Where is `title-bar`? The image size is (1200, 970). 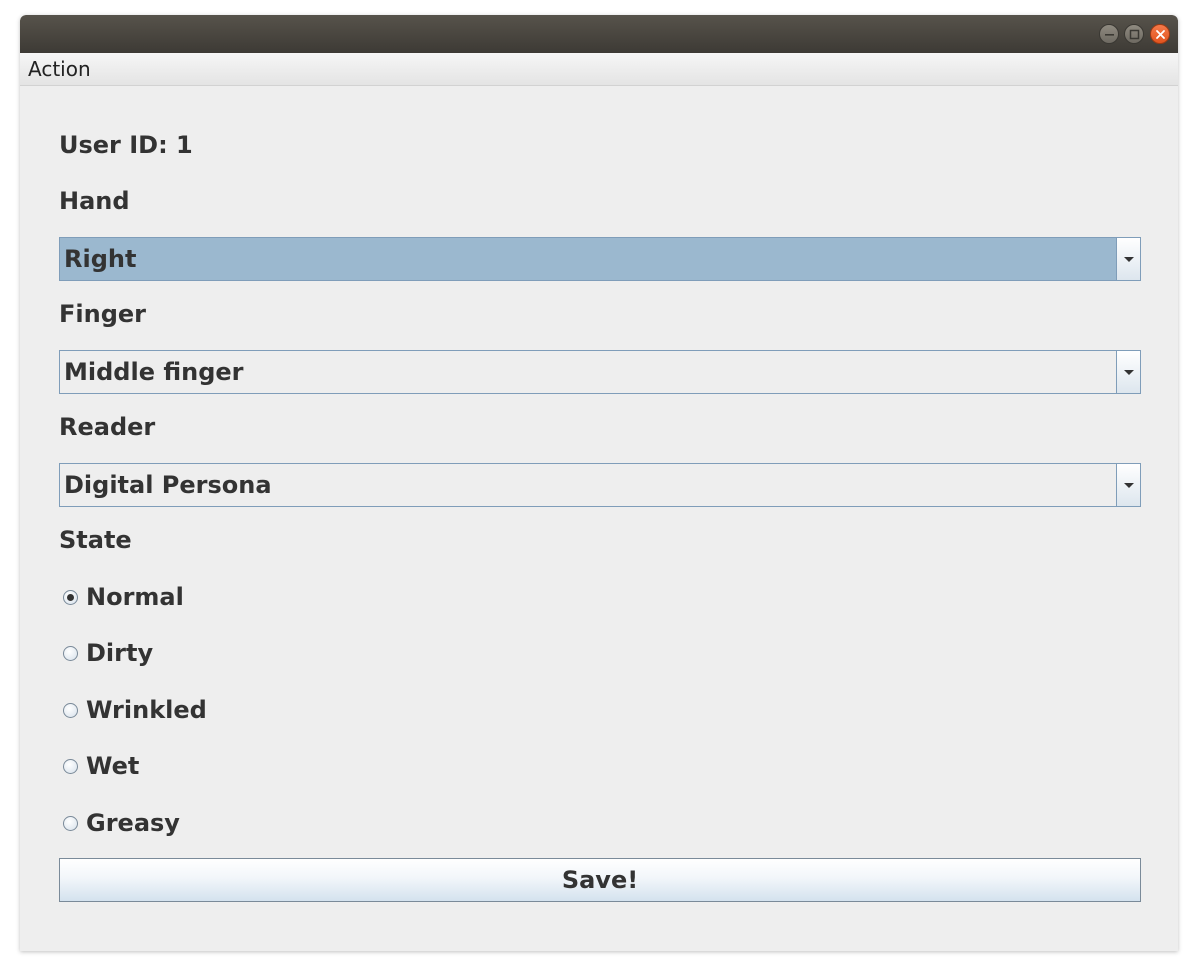 title-bar is located at coordinates (599, 34).